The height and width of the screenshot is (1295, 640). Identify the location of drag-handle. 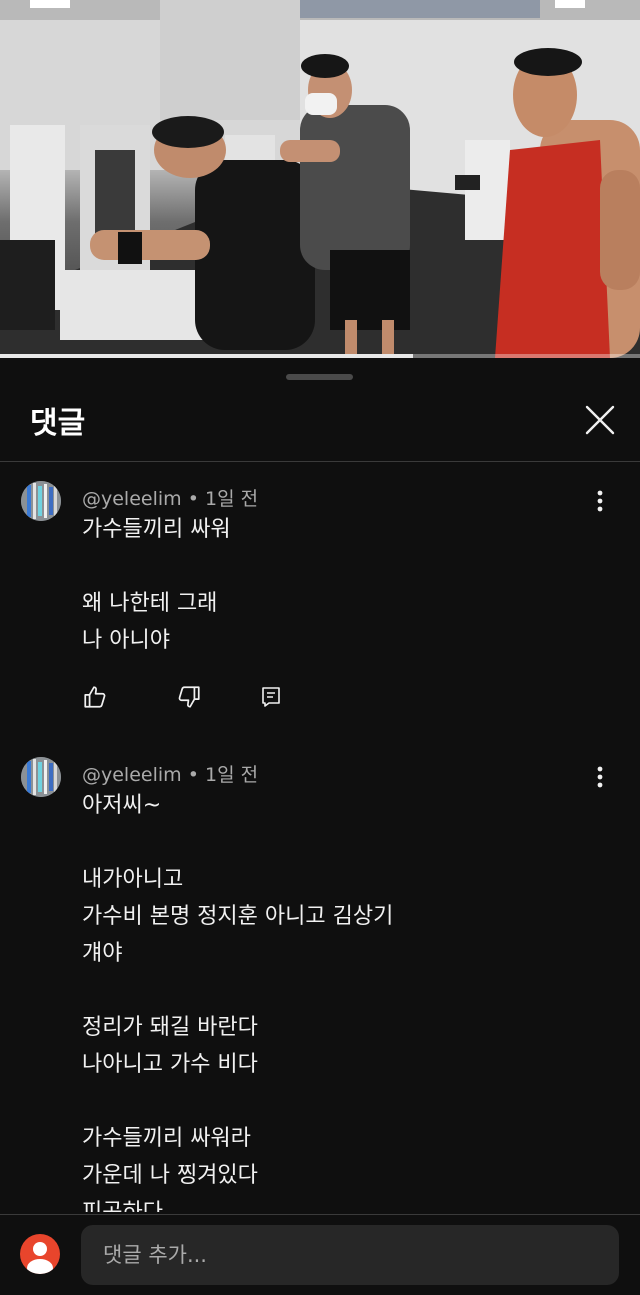
(319, 377).